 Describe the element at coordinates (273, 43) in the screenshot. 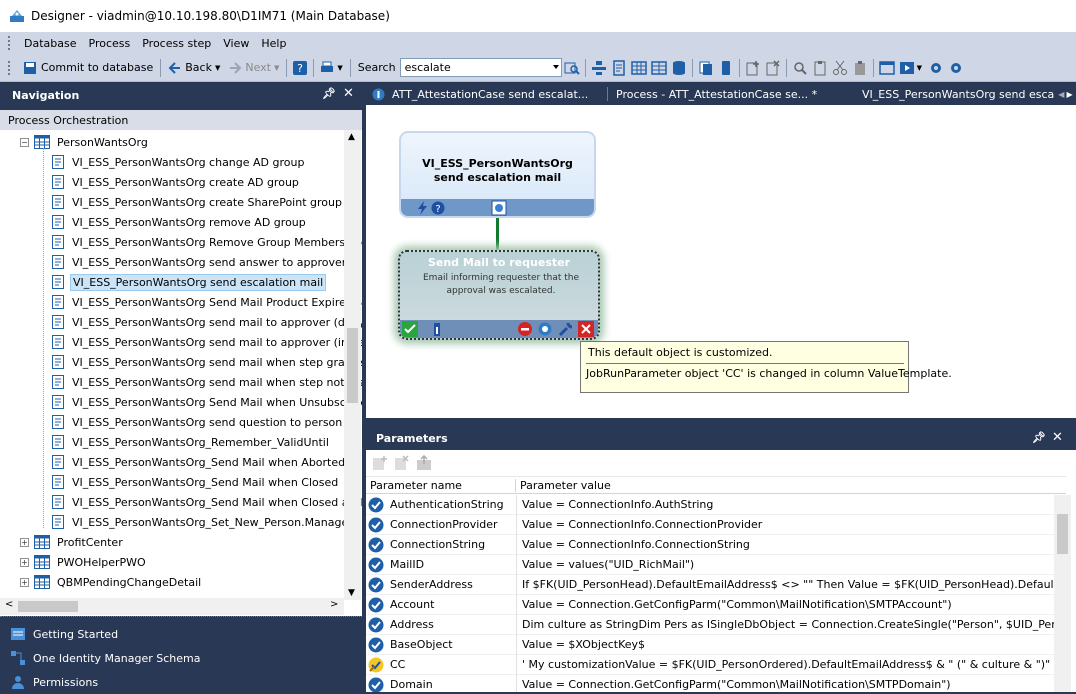

I see `menu-help: Help` at that location.